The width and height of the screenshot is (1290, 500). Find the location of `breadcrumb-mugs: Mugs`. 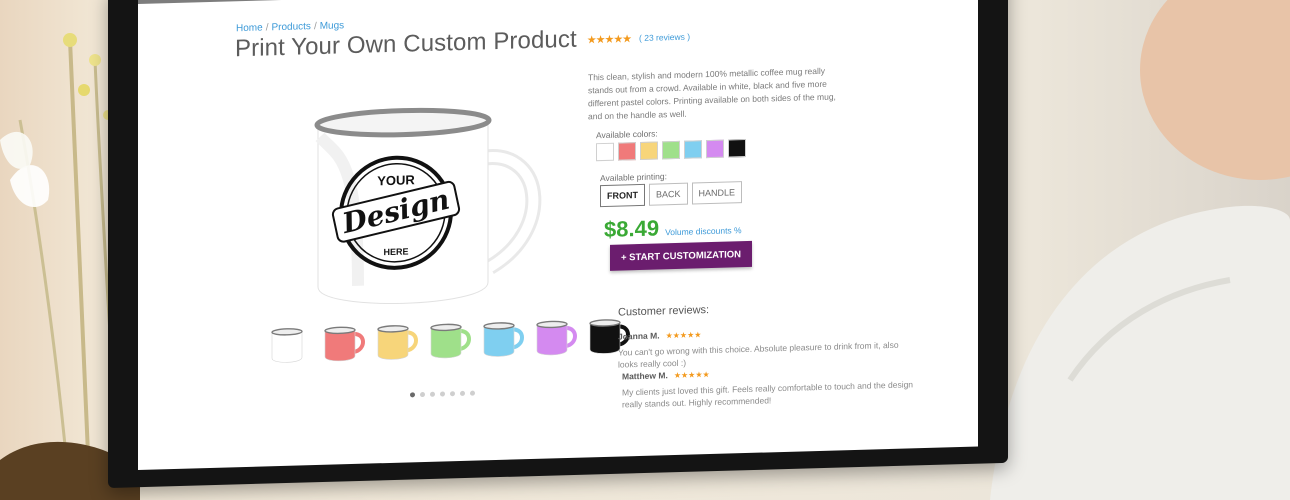

breadcrumb-mugs: Mugs is located at coordinates (332, 26).